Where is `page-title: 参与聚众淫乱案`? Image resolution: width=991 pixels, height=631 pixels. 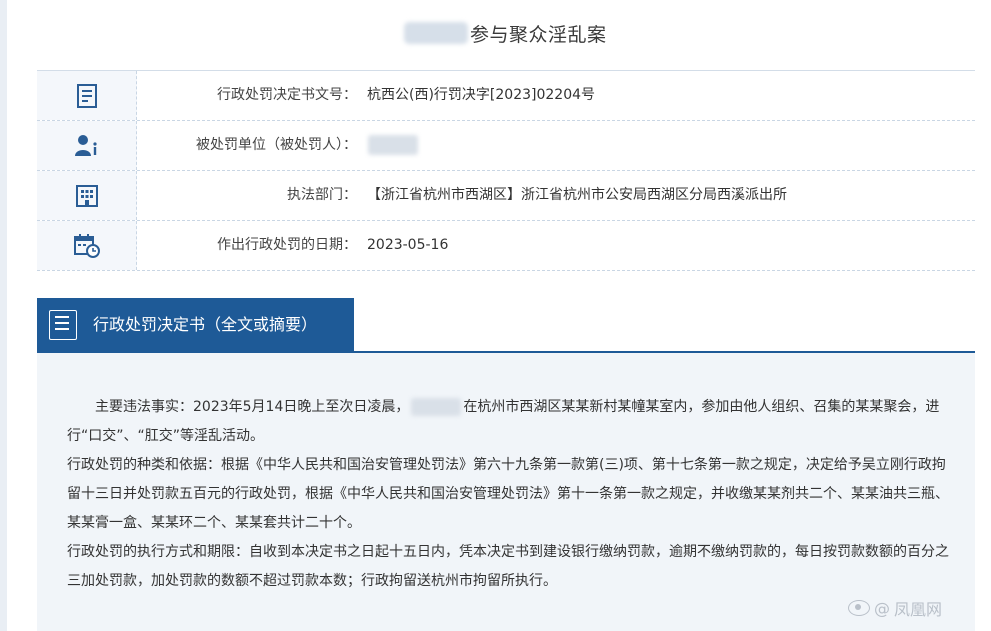
page-title: 参与聚众淫乱案 is located at coordinates (538, 35).